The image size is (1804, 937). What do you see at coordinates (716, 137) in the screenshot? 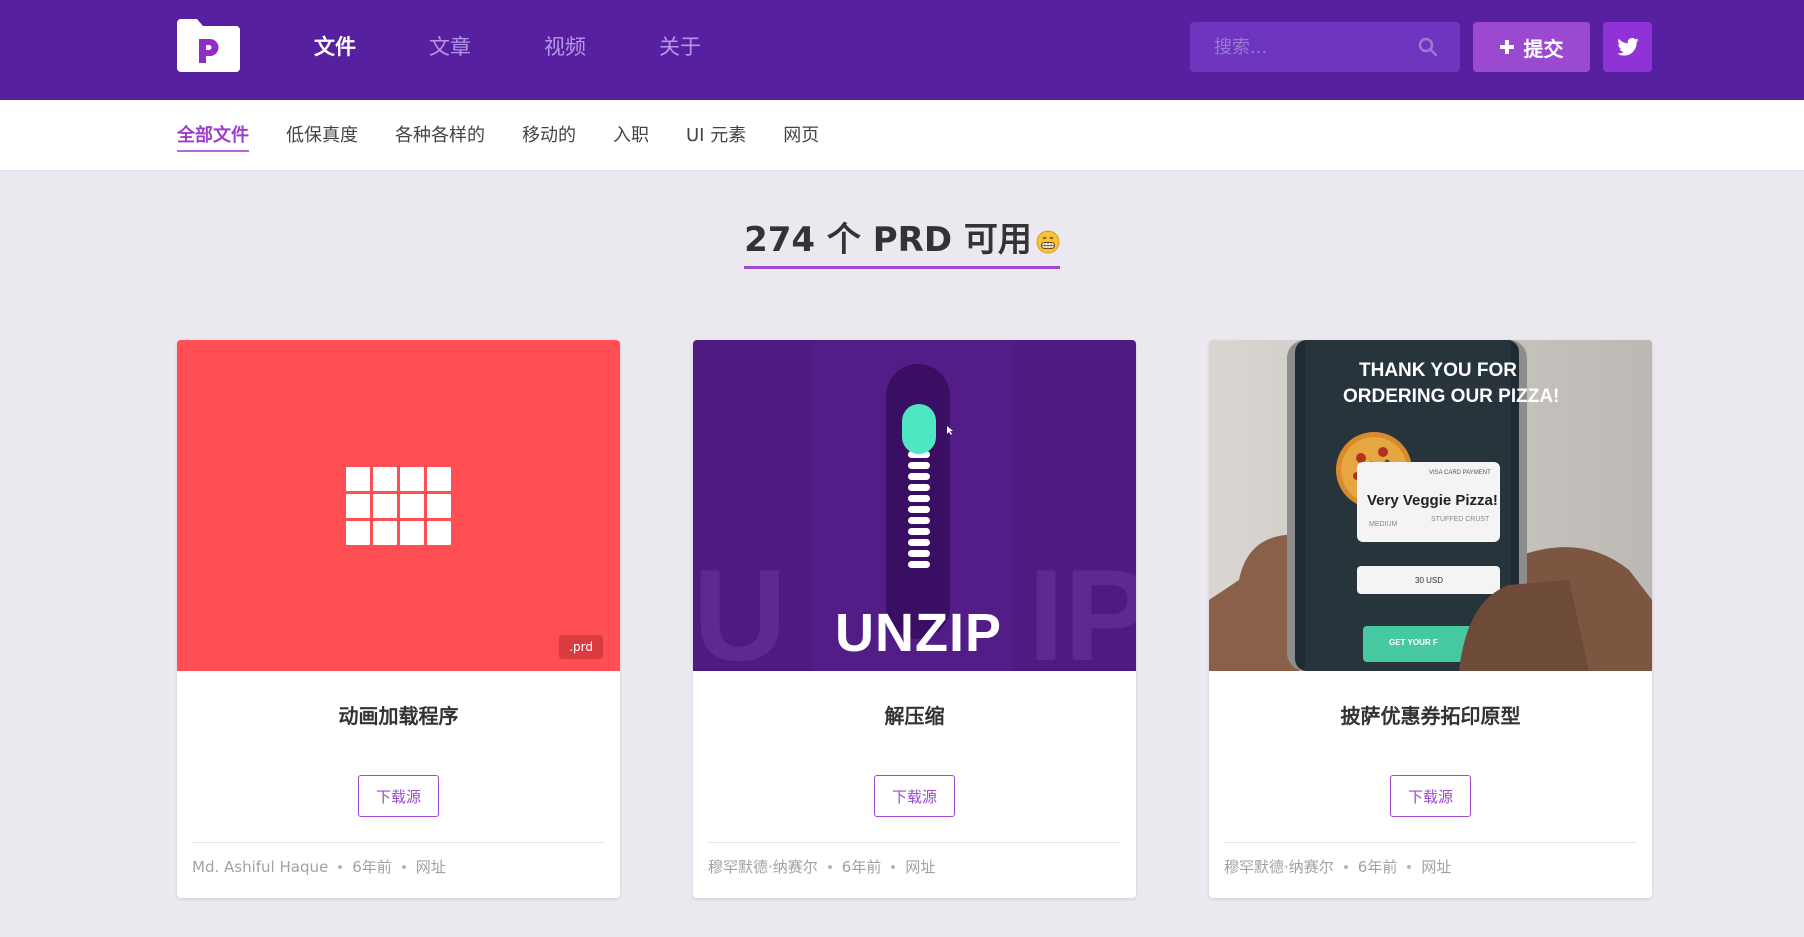
I see `category-ui-elements: UI 元素` at bounding box center [716, 137].